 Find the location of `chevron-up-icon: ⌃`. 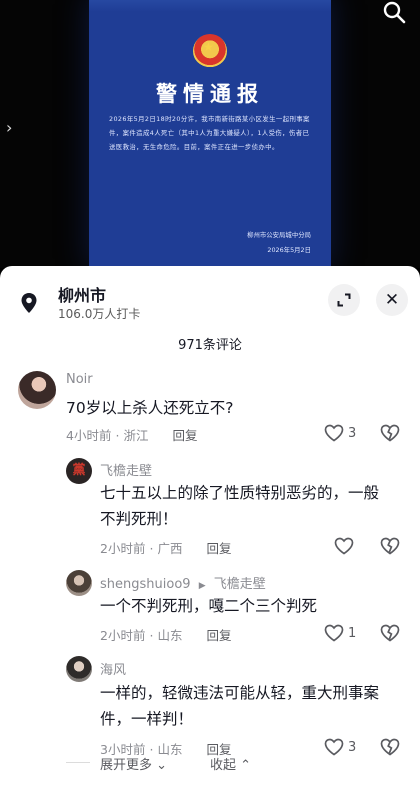

chevron-up-icon: ⌃ is located at coordinates (246, 765).